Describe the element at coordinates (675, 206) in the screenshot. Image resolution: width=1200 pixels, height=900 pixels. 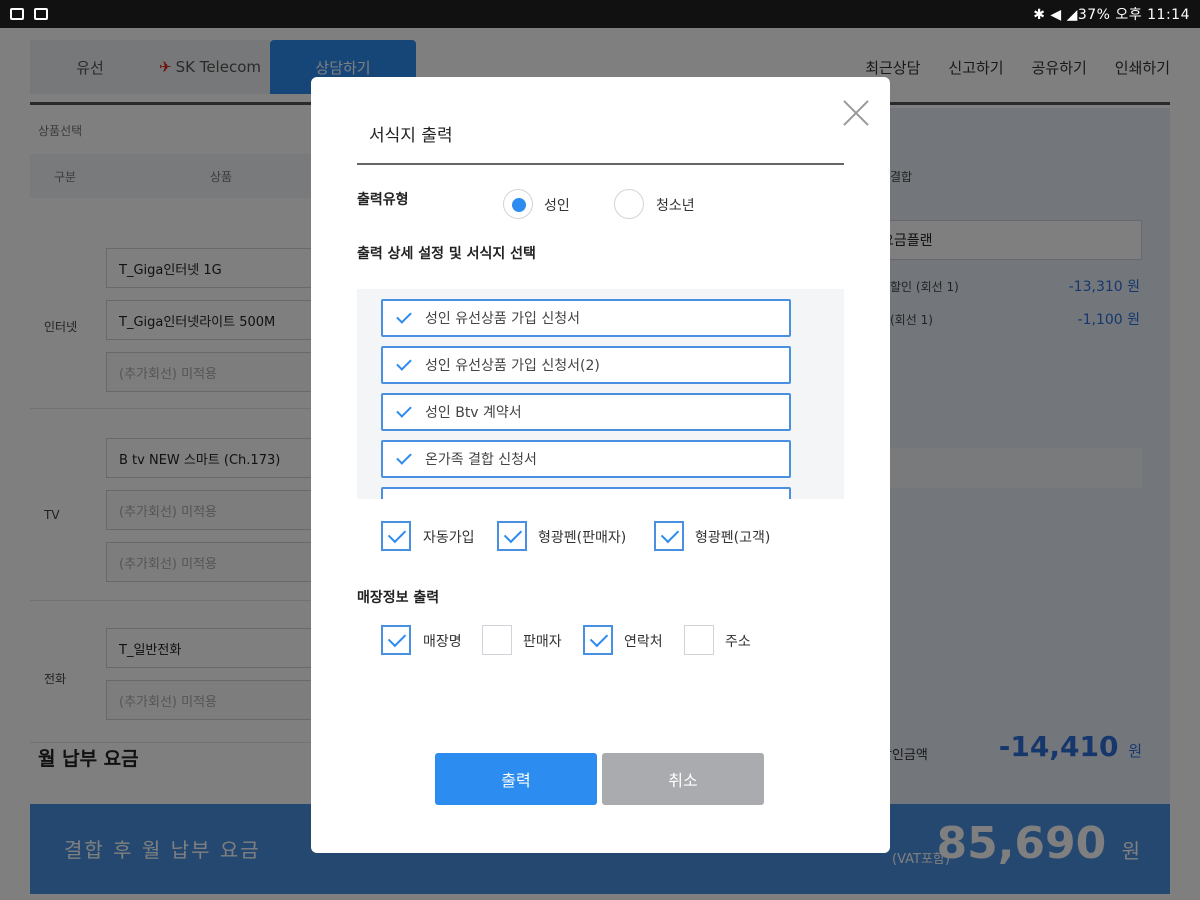
I see `radio-youth-label: 청소년` at that location.